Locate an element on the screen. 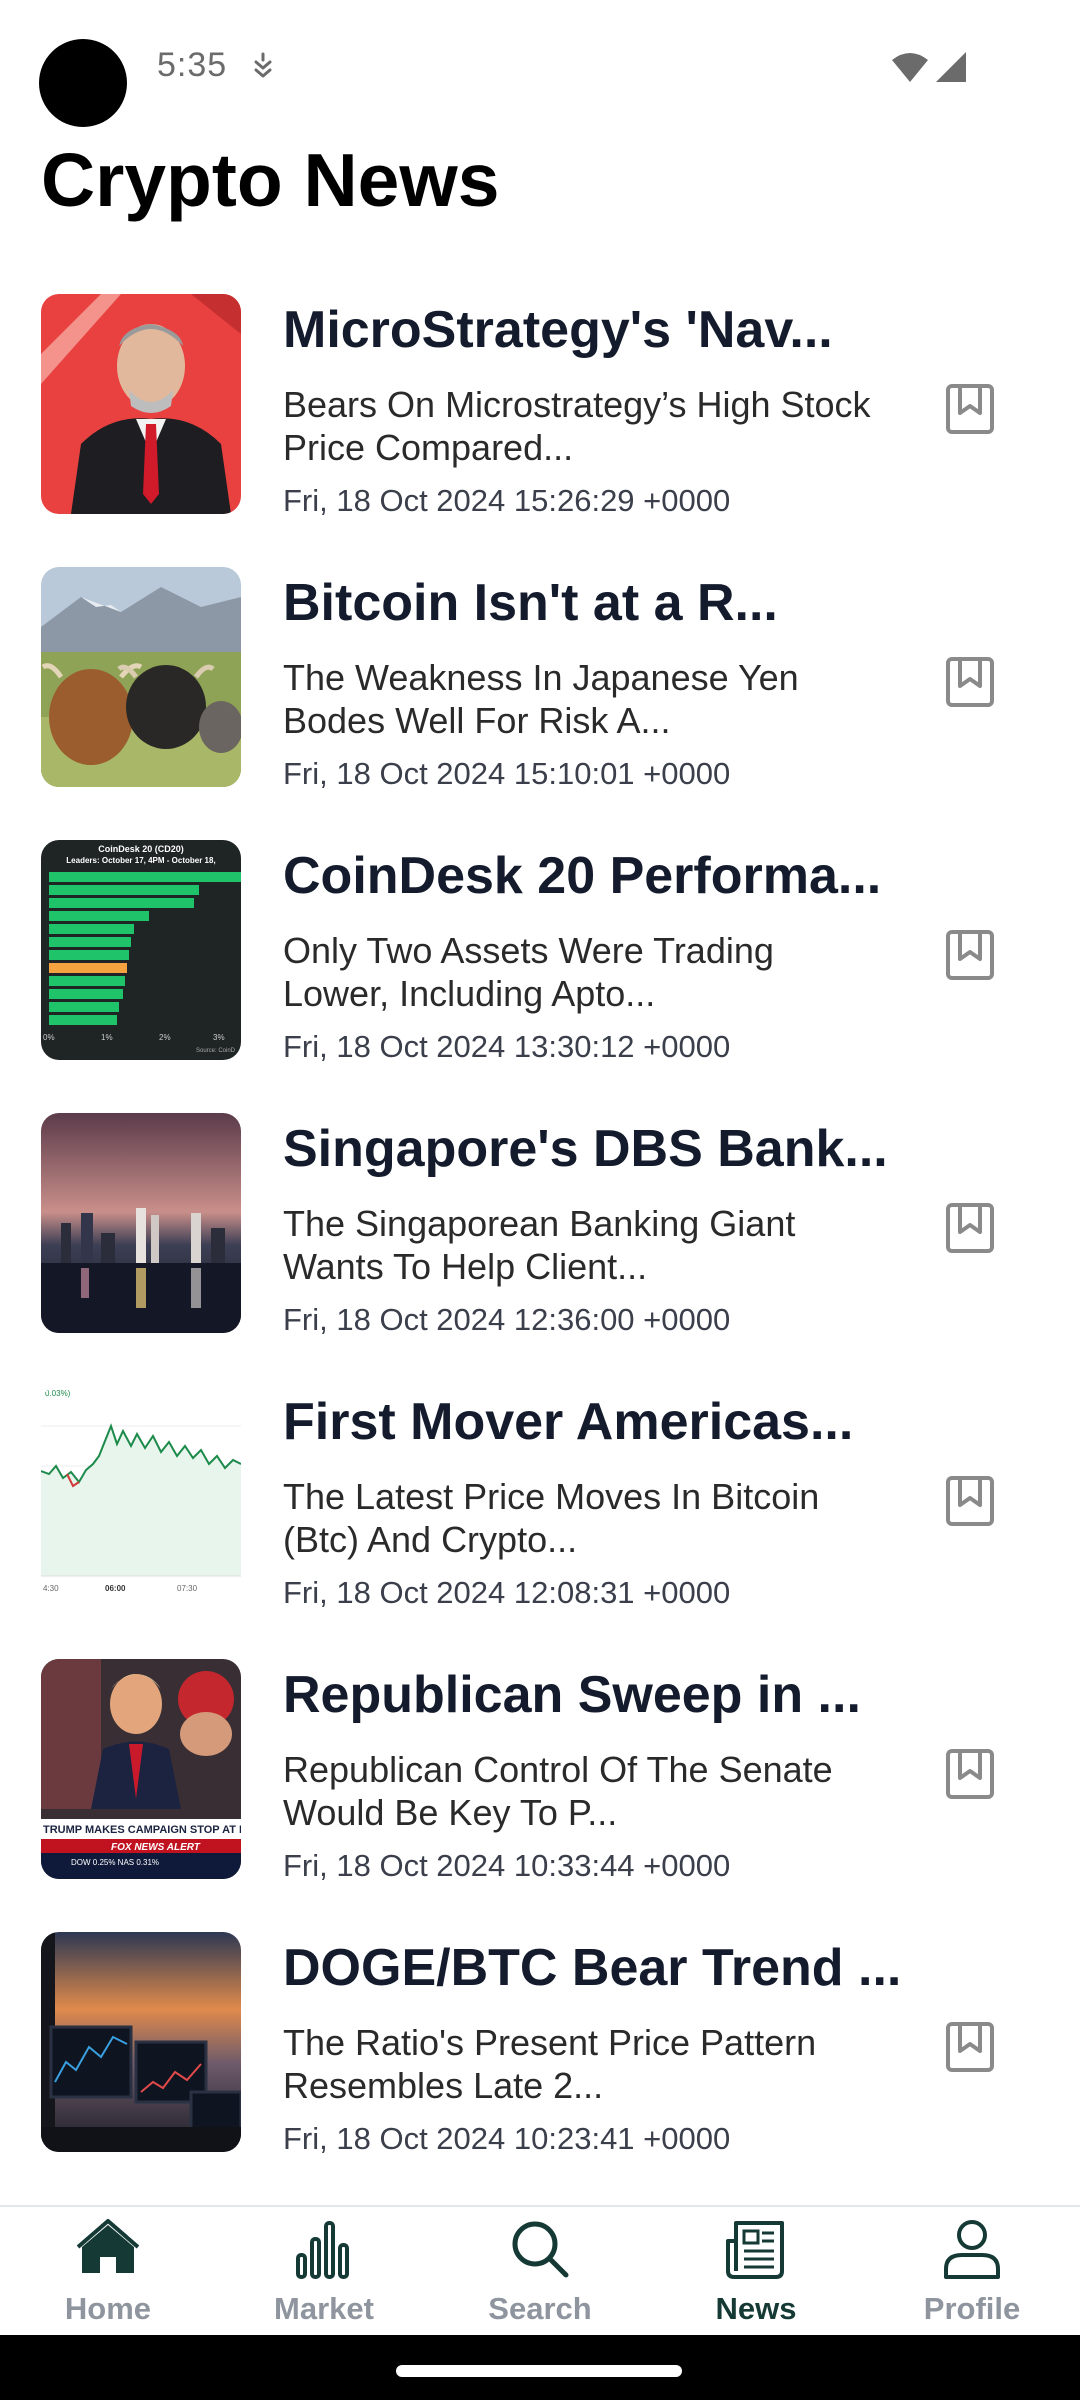 The width and height of the screenshot is (1080, 2400). thumb-tick: 1% is located at coordinates (107, 1037).